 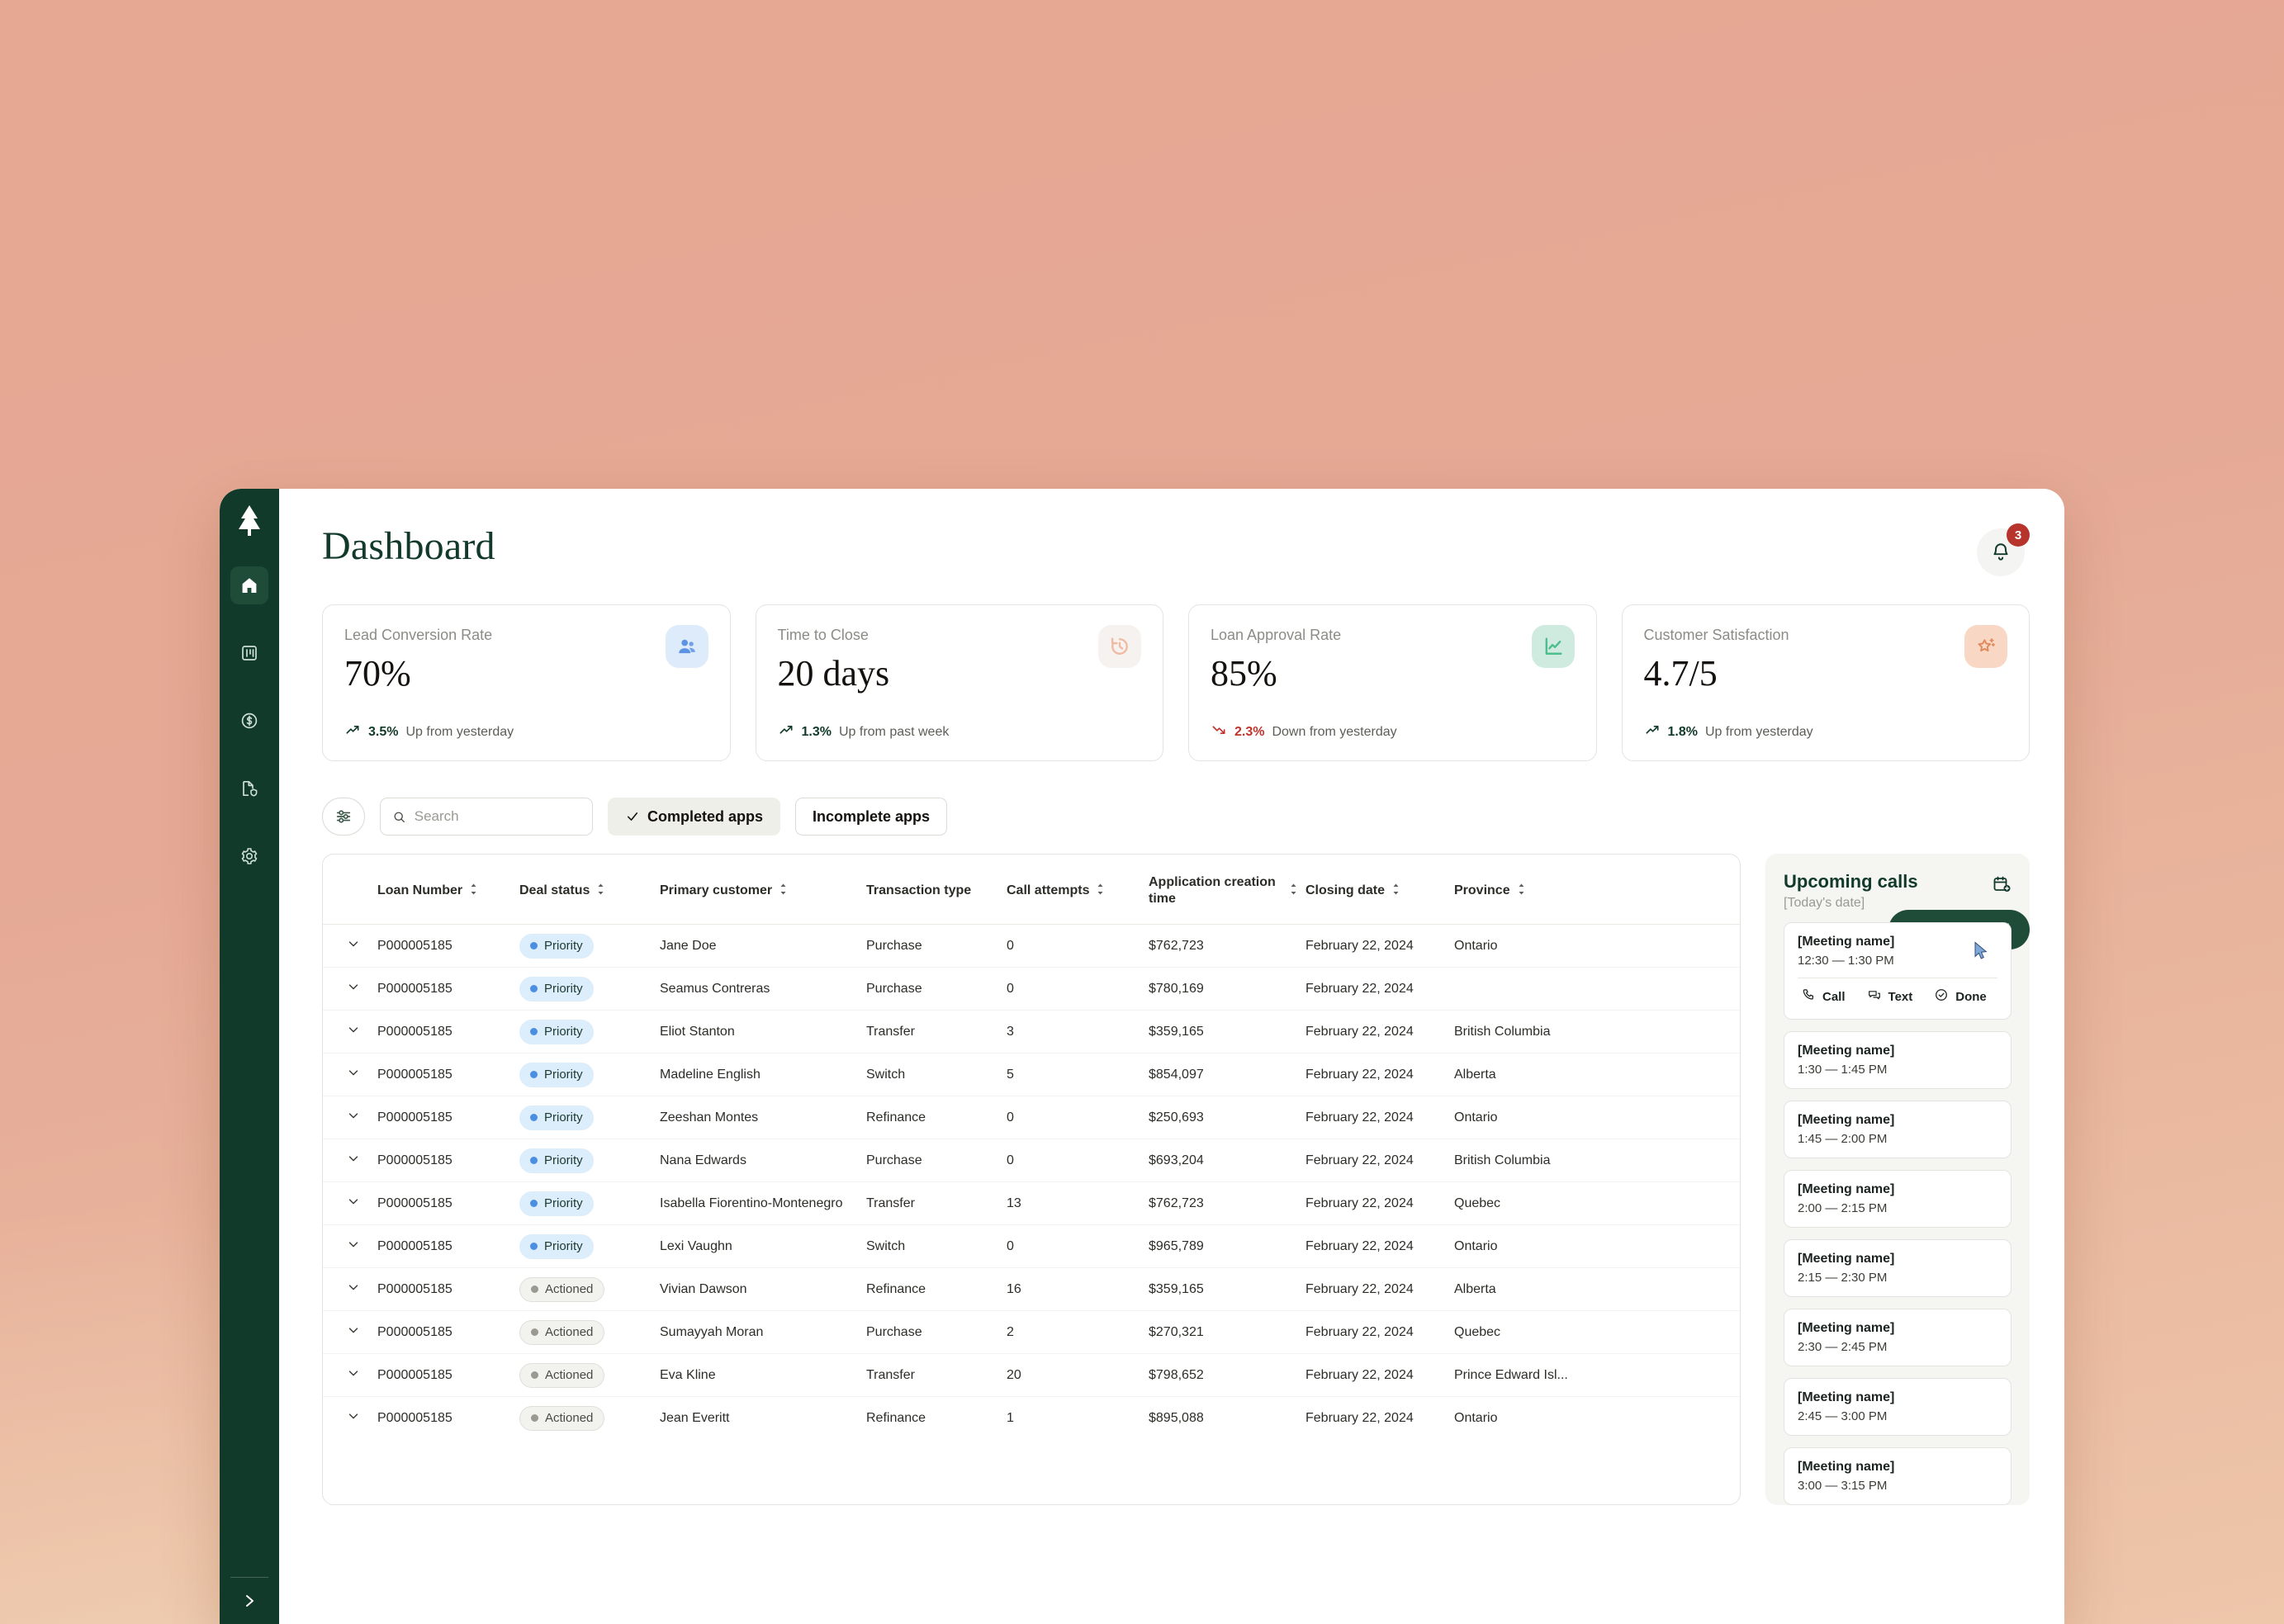 I want to click on kpi-delta-text: Down from yesterday, so click(x=1334, y=732).